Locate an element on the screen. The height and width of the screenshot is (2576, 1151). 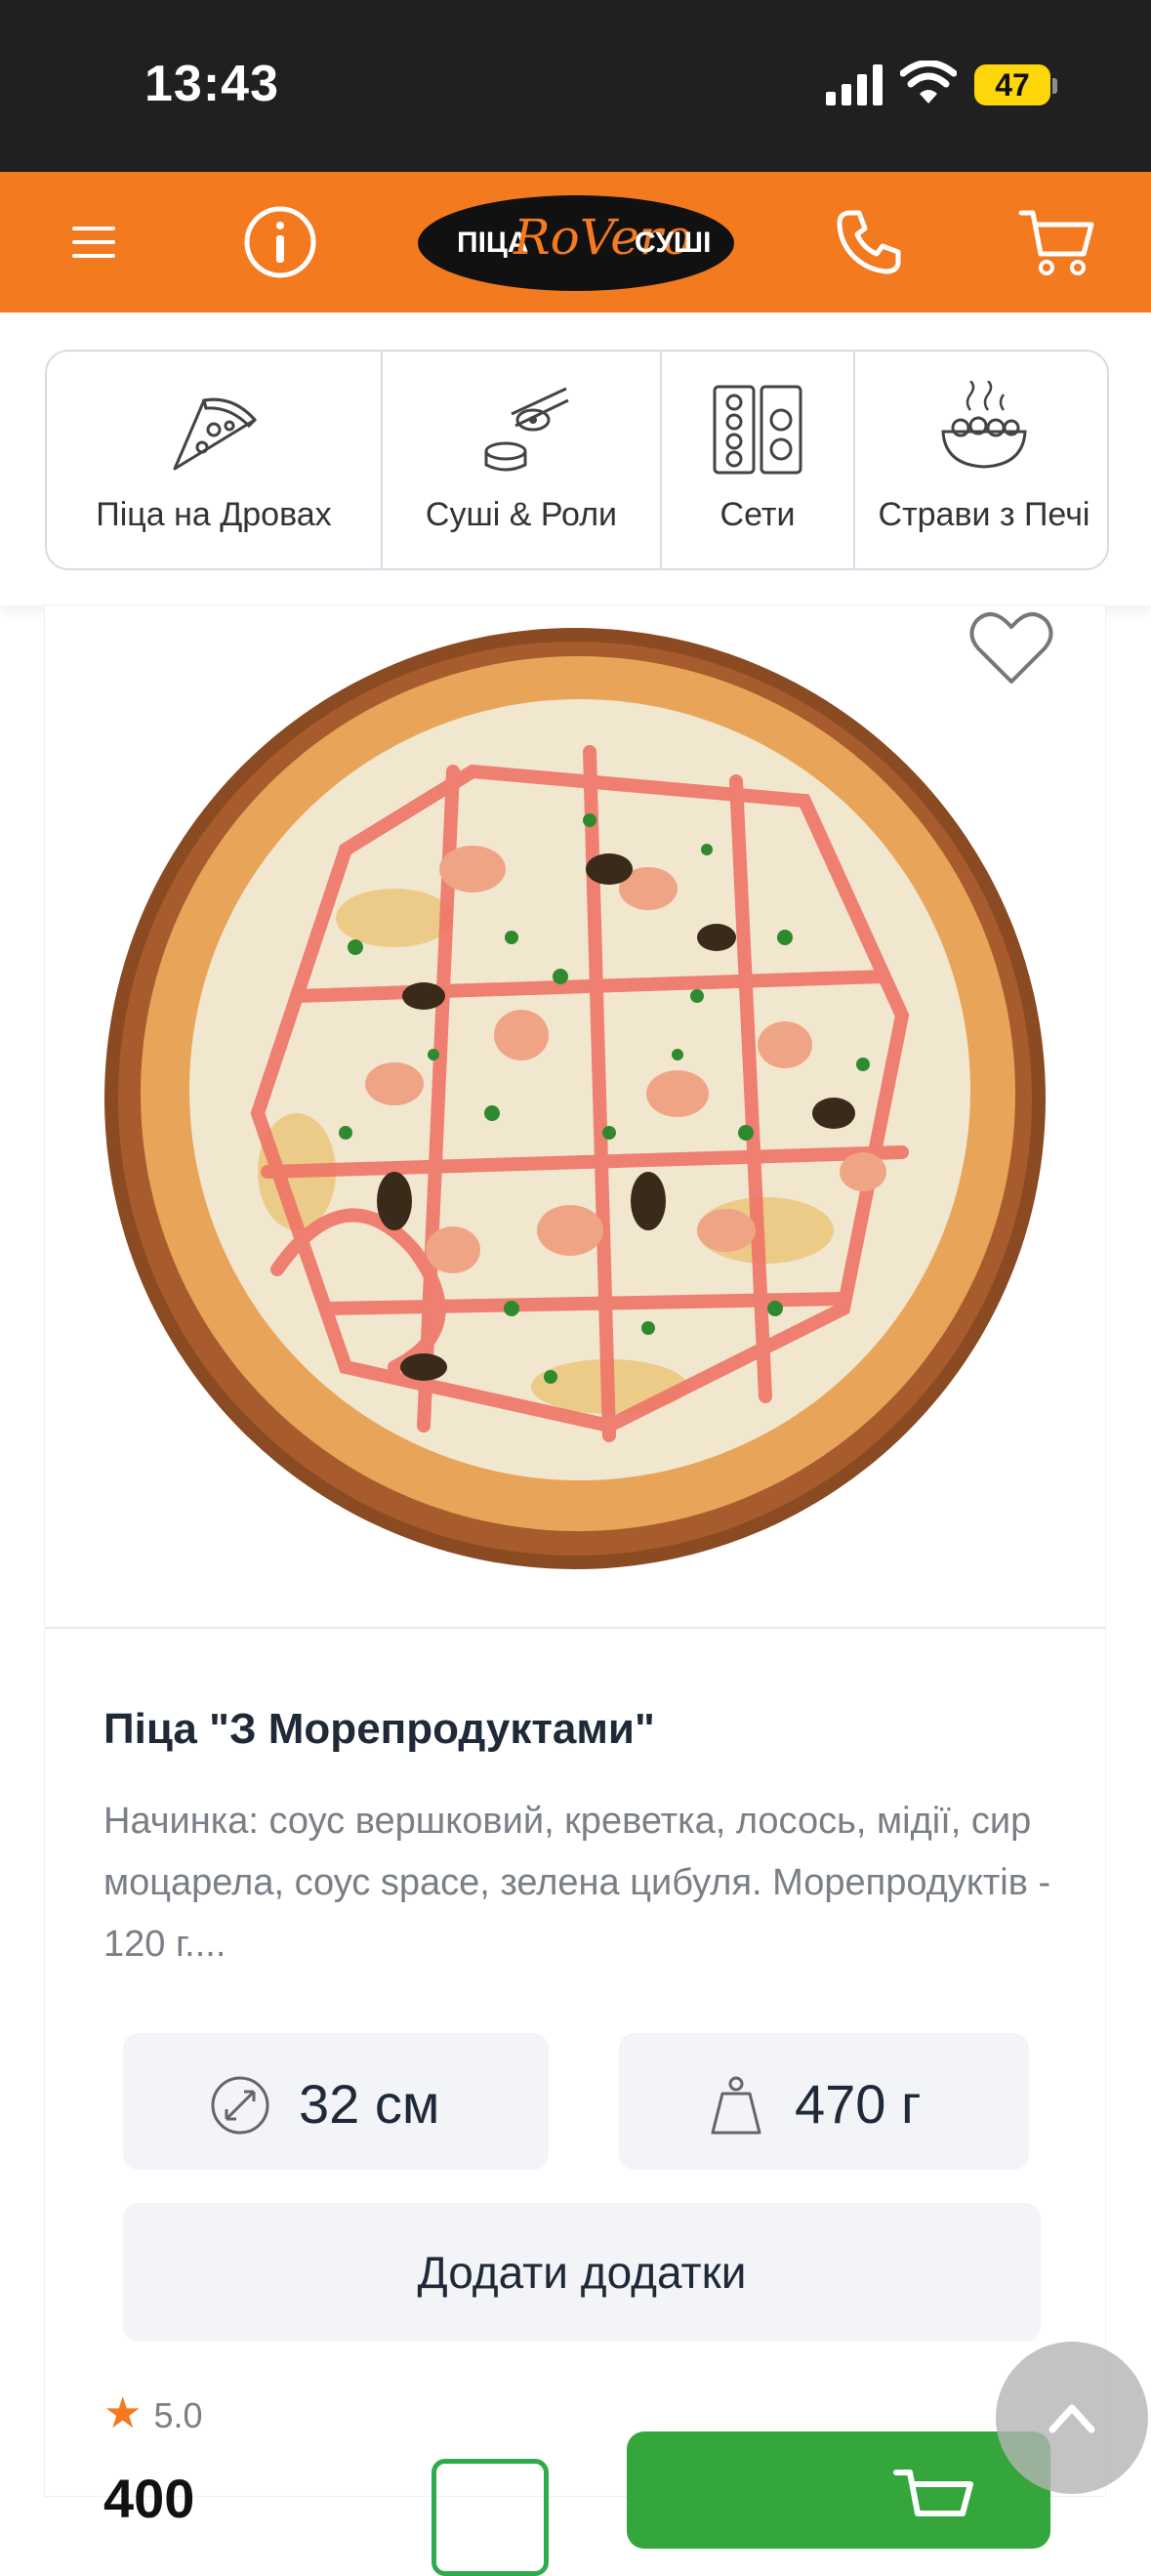
scroll-to-top-button is located at coordinates (1072, 2418).